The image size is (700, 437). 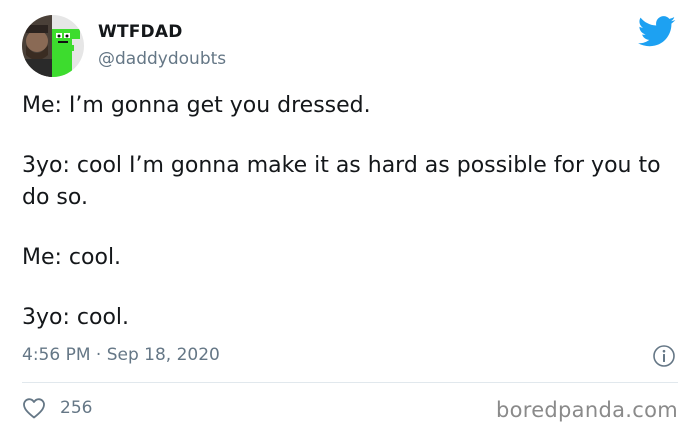 What do you see at coordinates (72, 257) in the screenshot?
I see `tweet-line: Me: cool.` at bounding box center [72, 257].